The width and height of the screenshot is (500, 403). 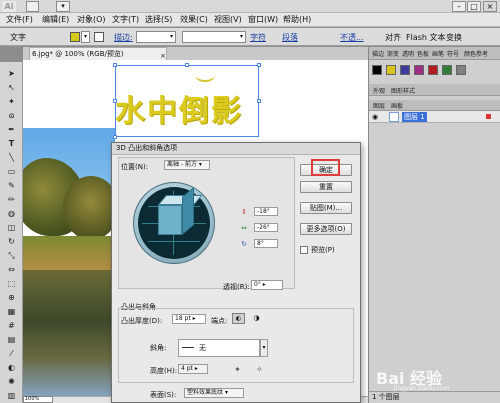 What do you see at coordinates (123, 37) in the screenshot?
I see `stroke-link: 描边:` at bounding box center [123, 37].